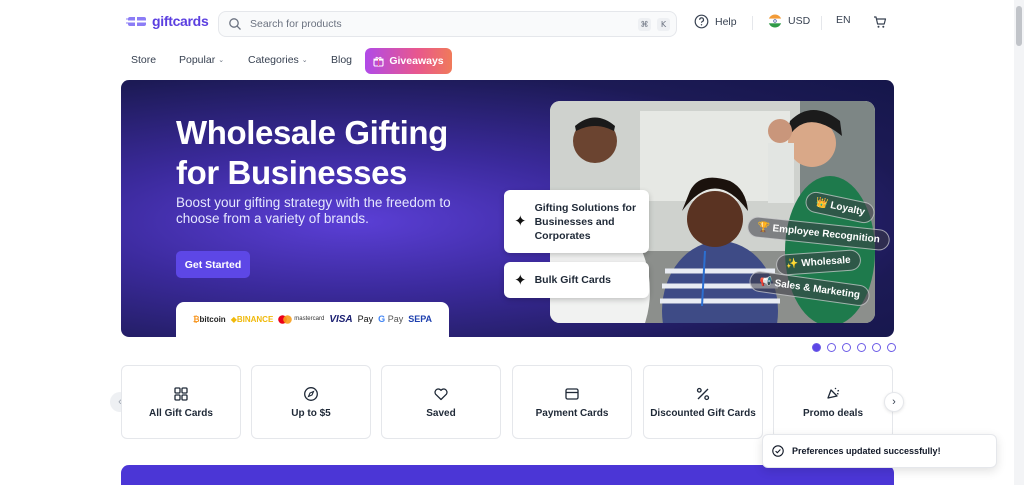  I want to click on giveaways-button: Giveaways, so click(408, 61).